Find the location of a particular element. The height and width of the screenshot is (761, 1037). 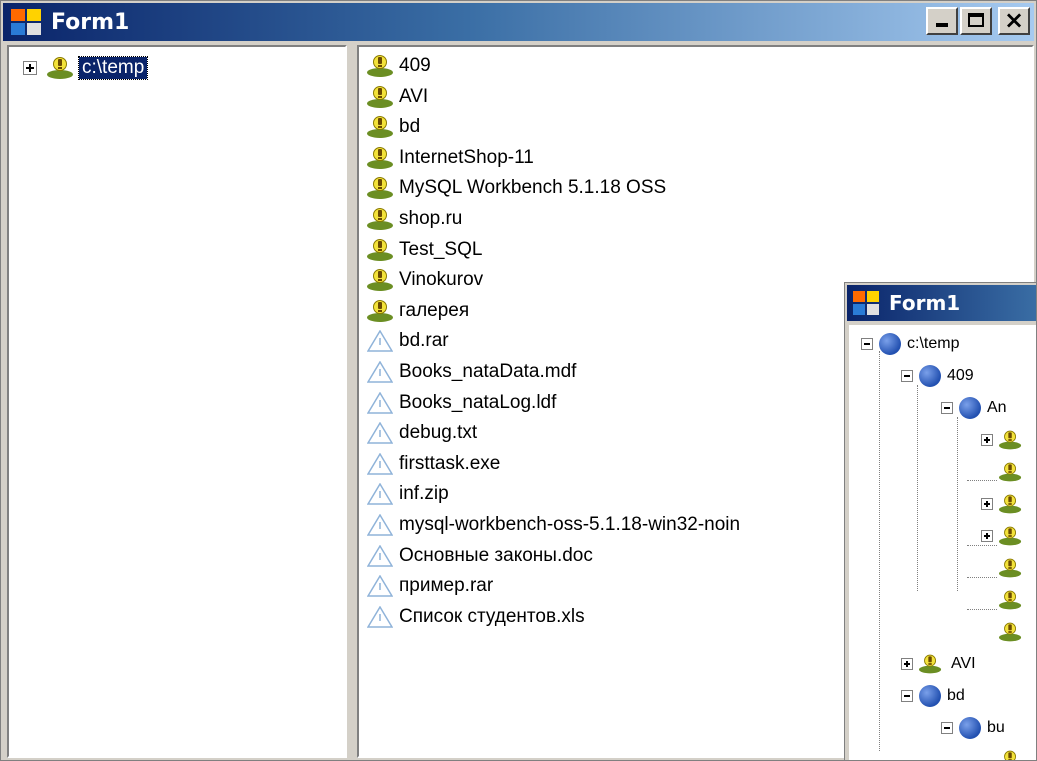

file-item: inf.zip is located at coordinates (408, 494).